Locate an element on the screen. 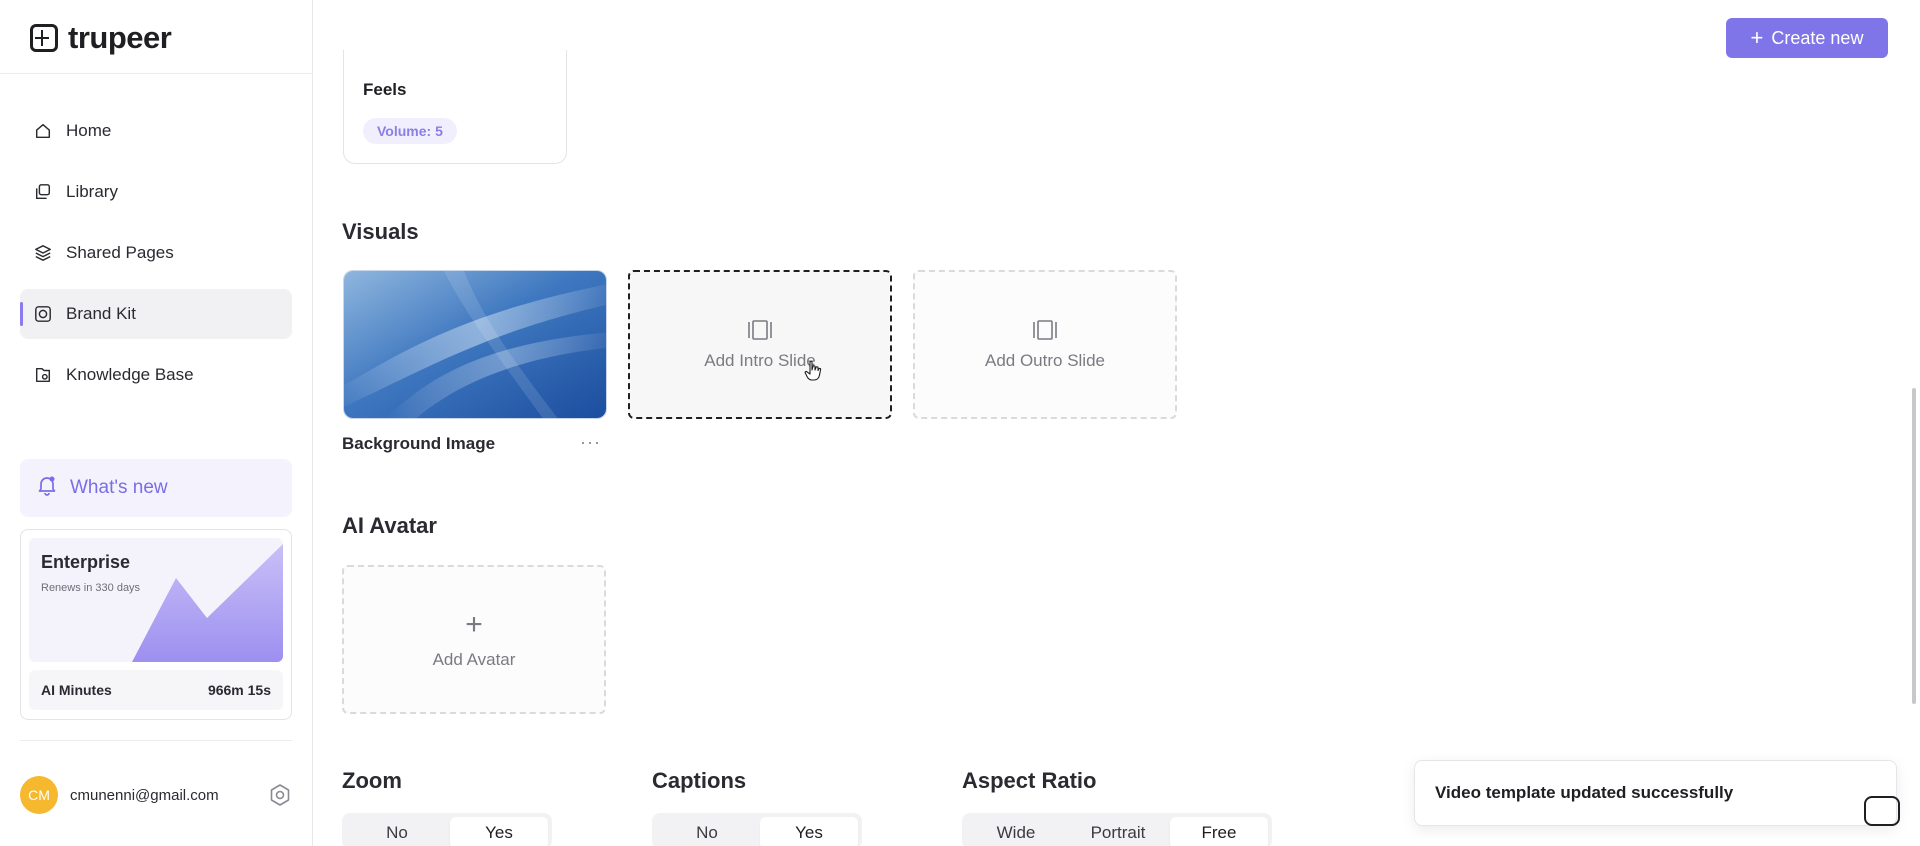 Image resolution: width=1920 pixels, height=846 pixels. zoom-heading: Zoom is located at coordinates (372, 780).